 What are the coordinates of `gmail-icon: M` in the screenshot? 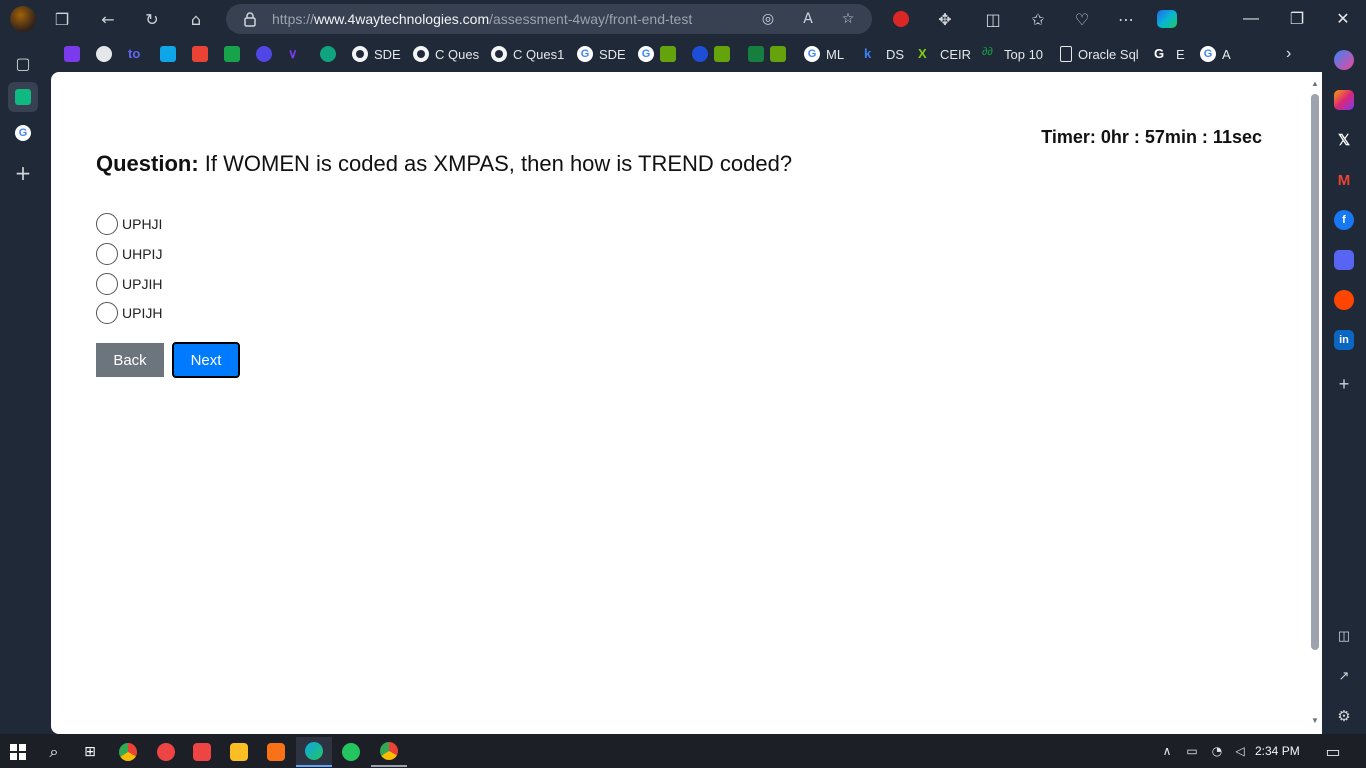 It's located at (1344, 180).